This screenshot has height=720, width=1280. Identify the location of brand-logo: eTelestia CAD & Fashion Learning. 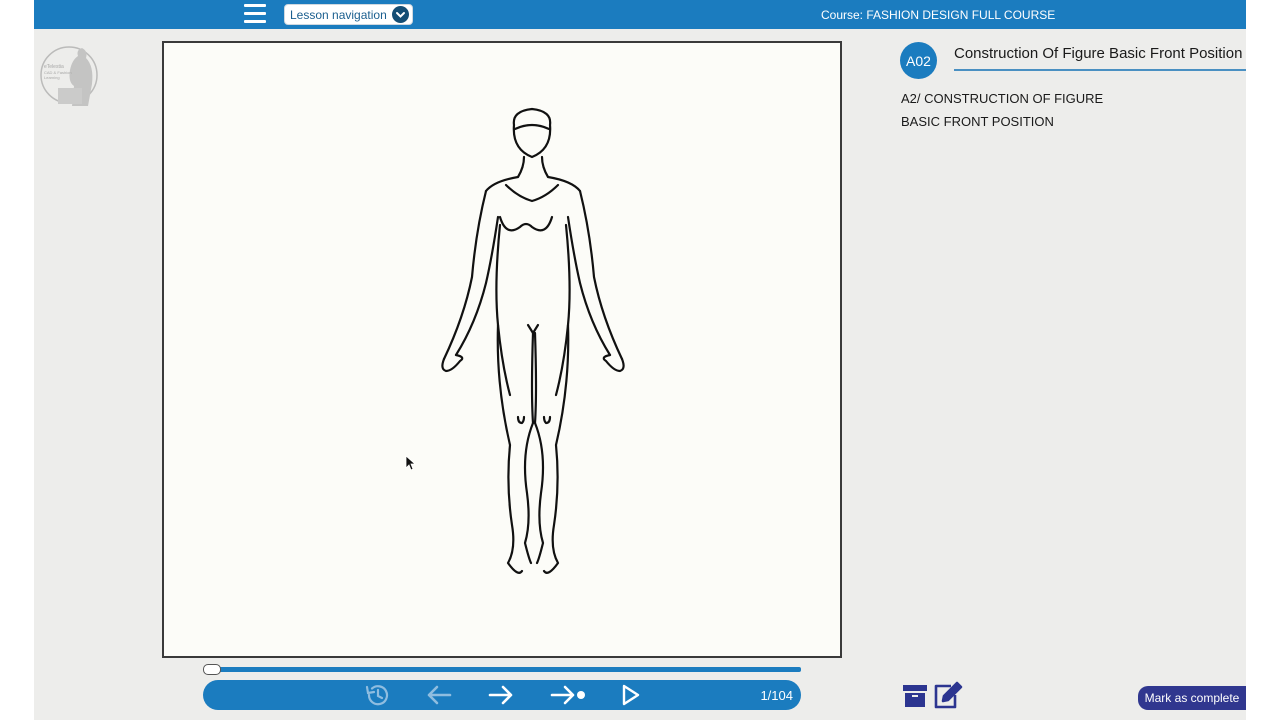
(69, 75).